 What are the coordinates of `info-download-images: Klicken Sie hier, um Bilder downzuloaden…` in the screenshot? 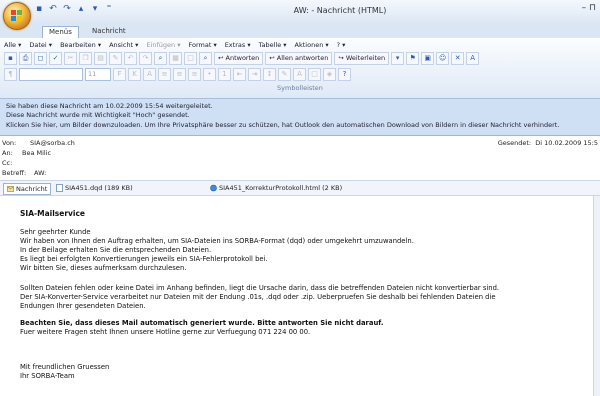 It's located at (282, 125).